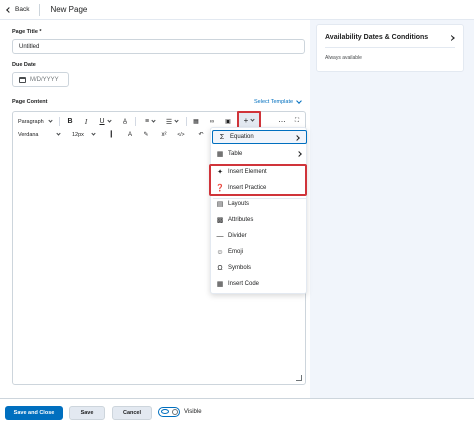 This screenshot has width=474, height=424. Describe the element at coordinates (236, 252) in the screenshot. I see `menu-item-label: Emoji` at that location.